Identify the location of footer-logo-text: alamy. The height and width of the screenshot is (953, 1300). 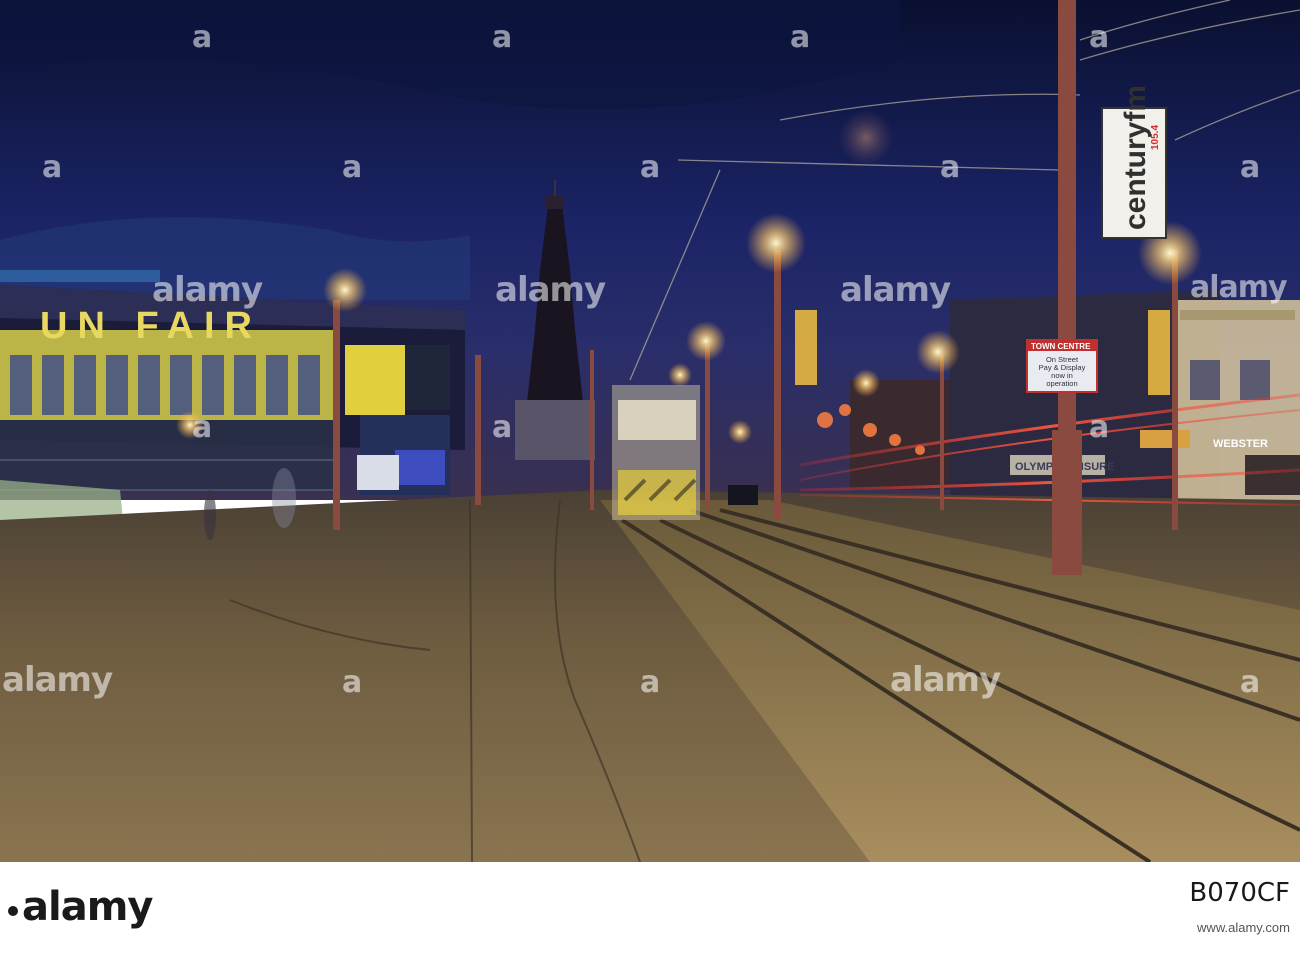
(87, 907).